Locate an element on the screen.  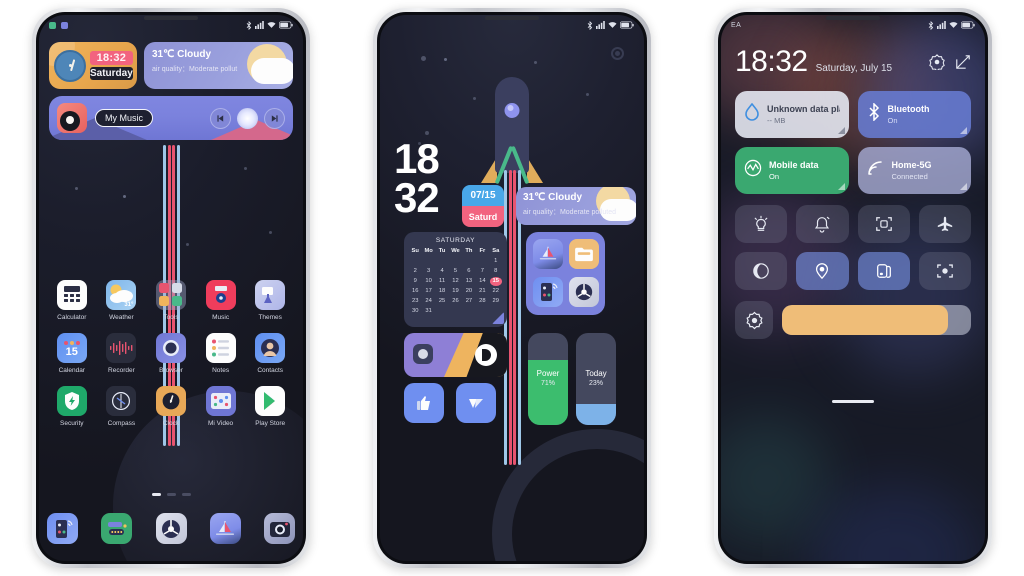
app-label: Tools is located at coordinates (171, 317).